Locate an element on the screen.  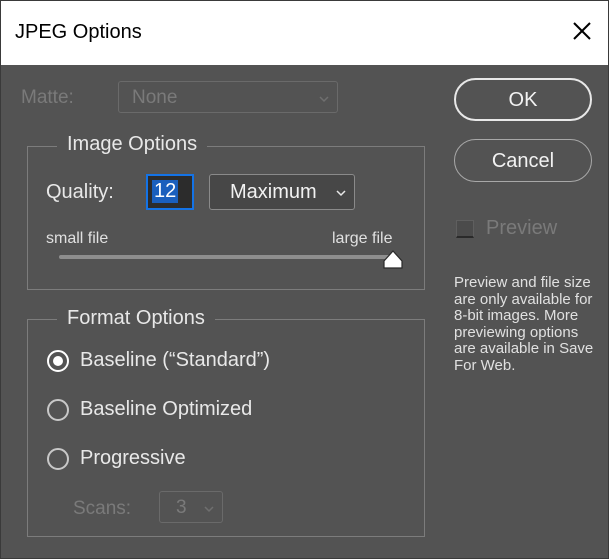
slider-thumb-icon is located at coordinates (393, 260).